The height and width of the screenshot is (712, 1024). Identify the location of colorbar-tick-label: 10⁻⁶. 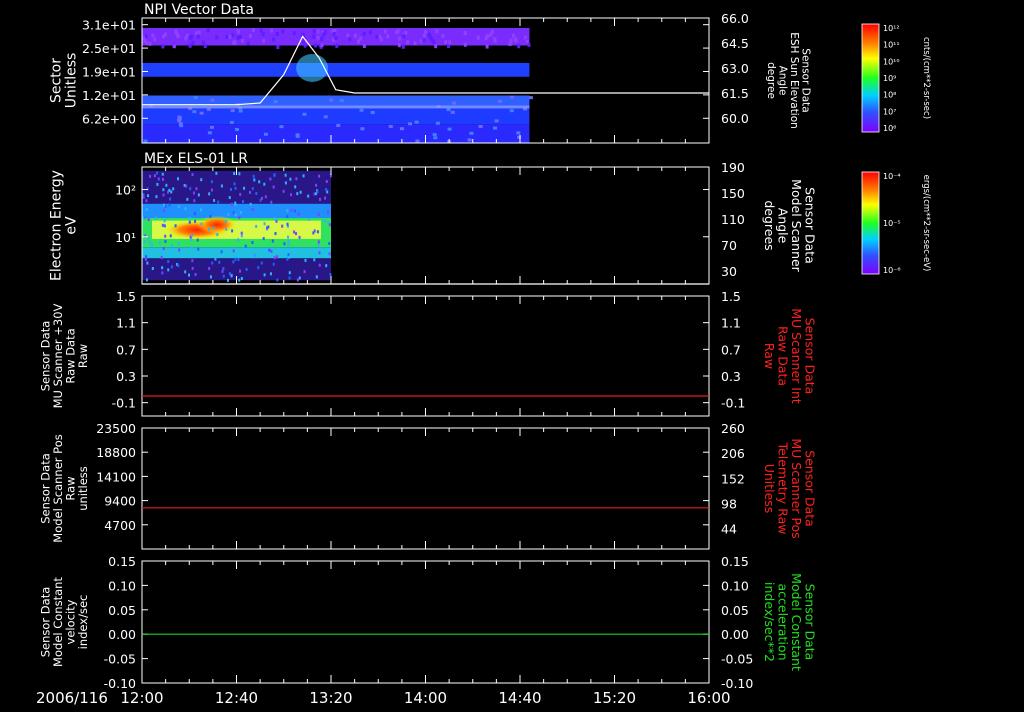
(892, 270).